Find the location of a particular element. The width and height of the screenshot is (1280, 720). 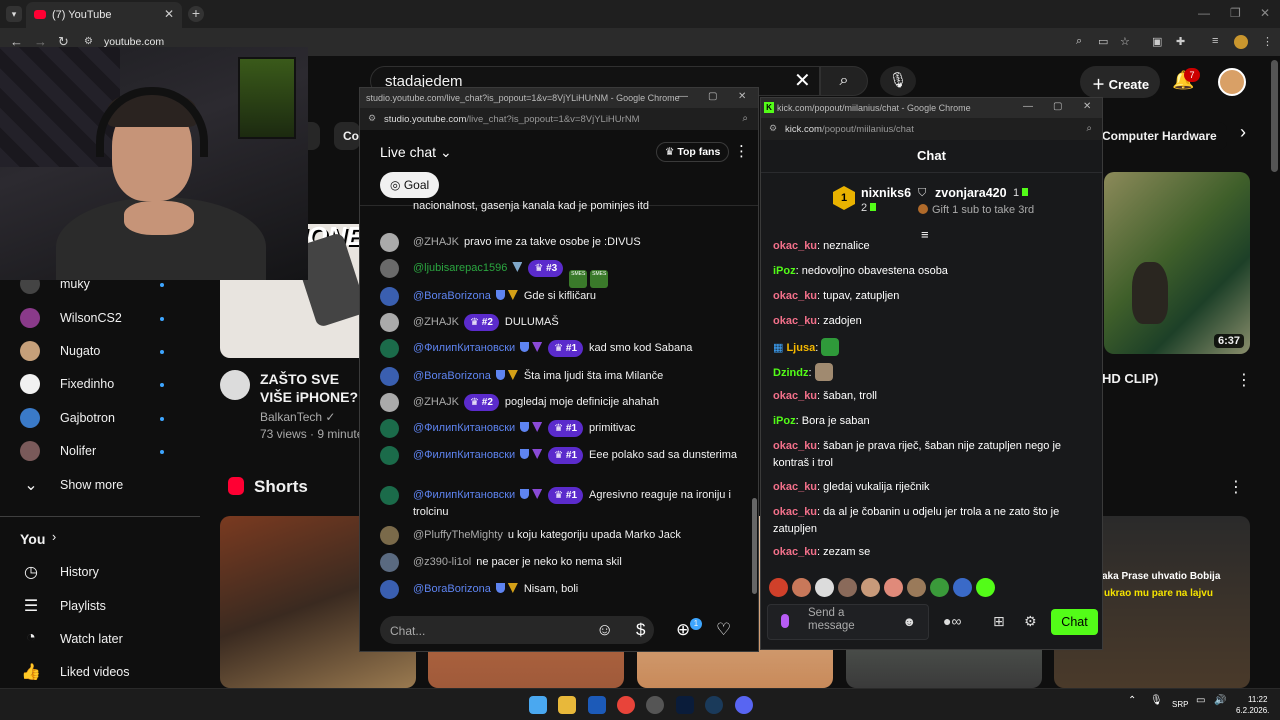

reading-list-icon: ≡ is located at coordinates (1215, 41).